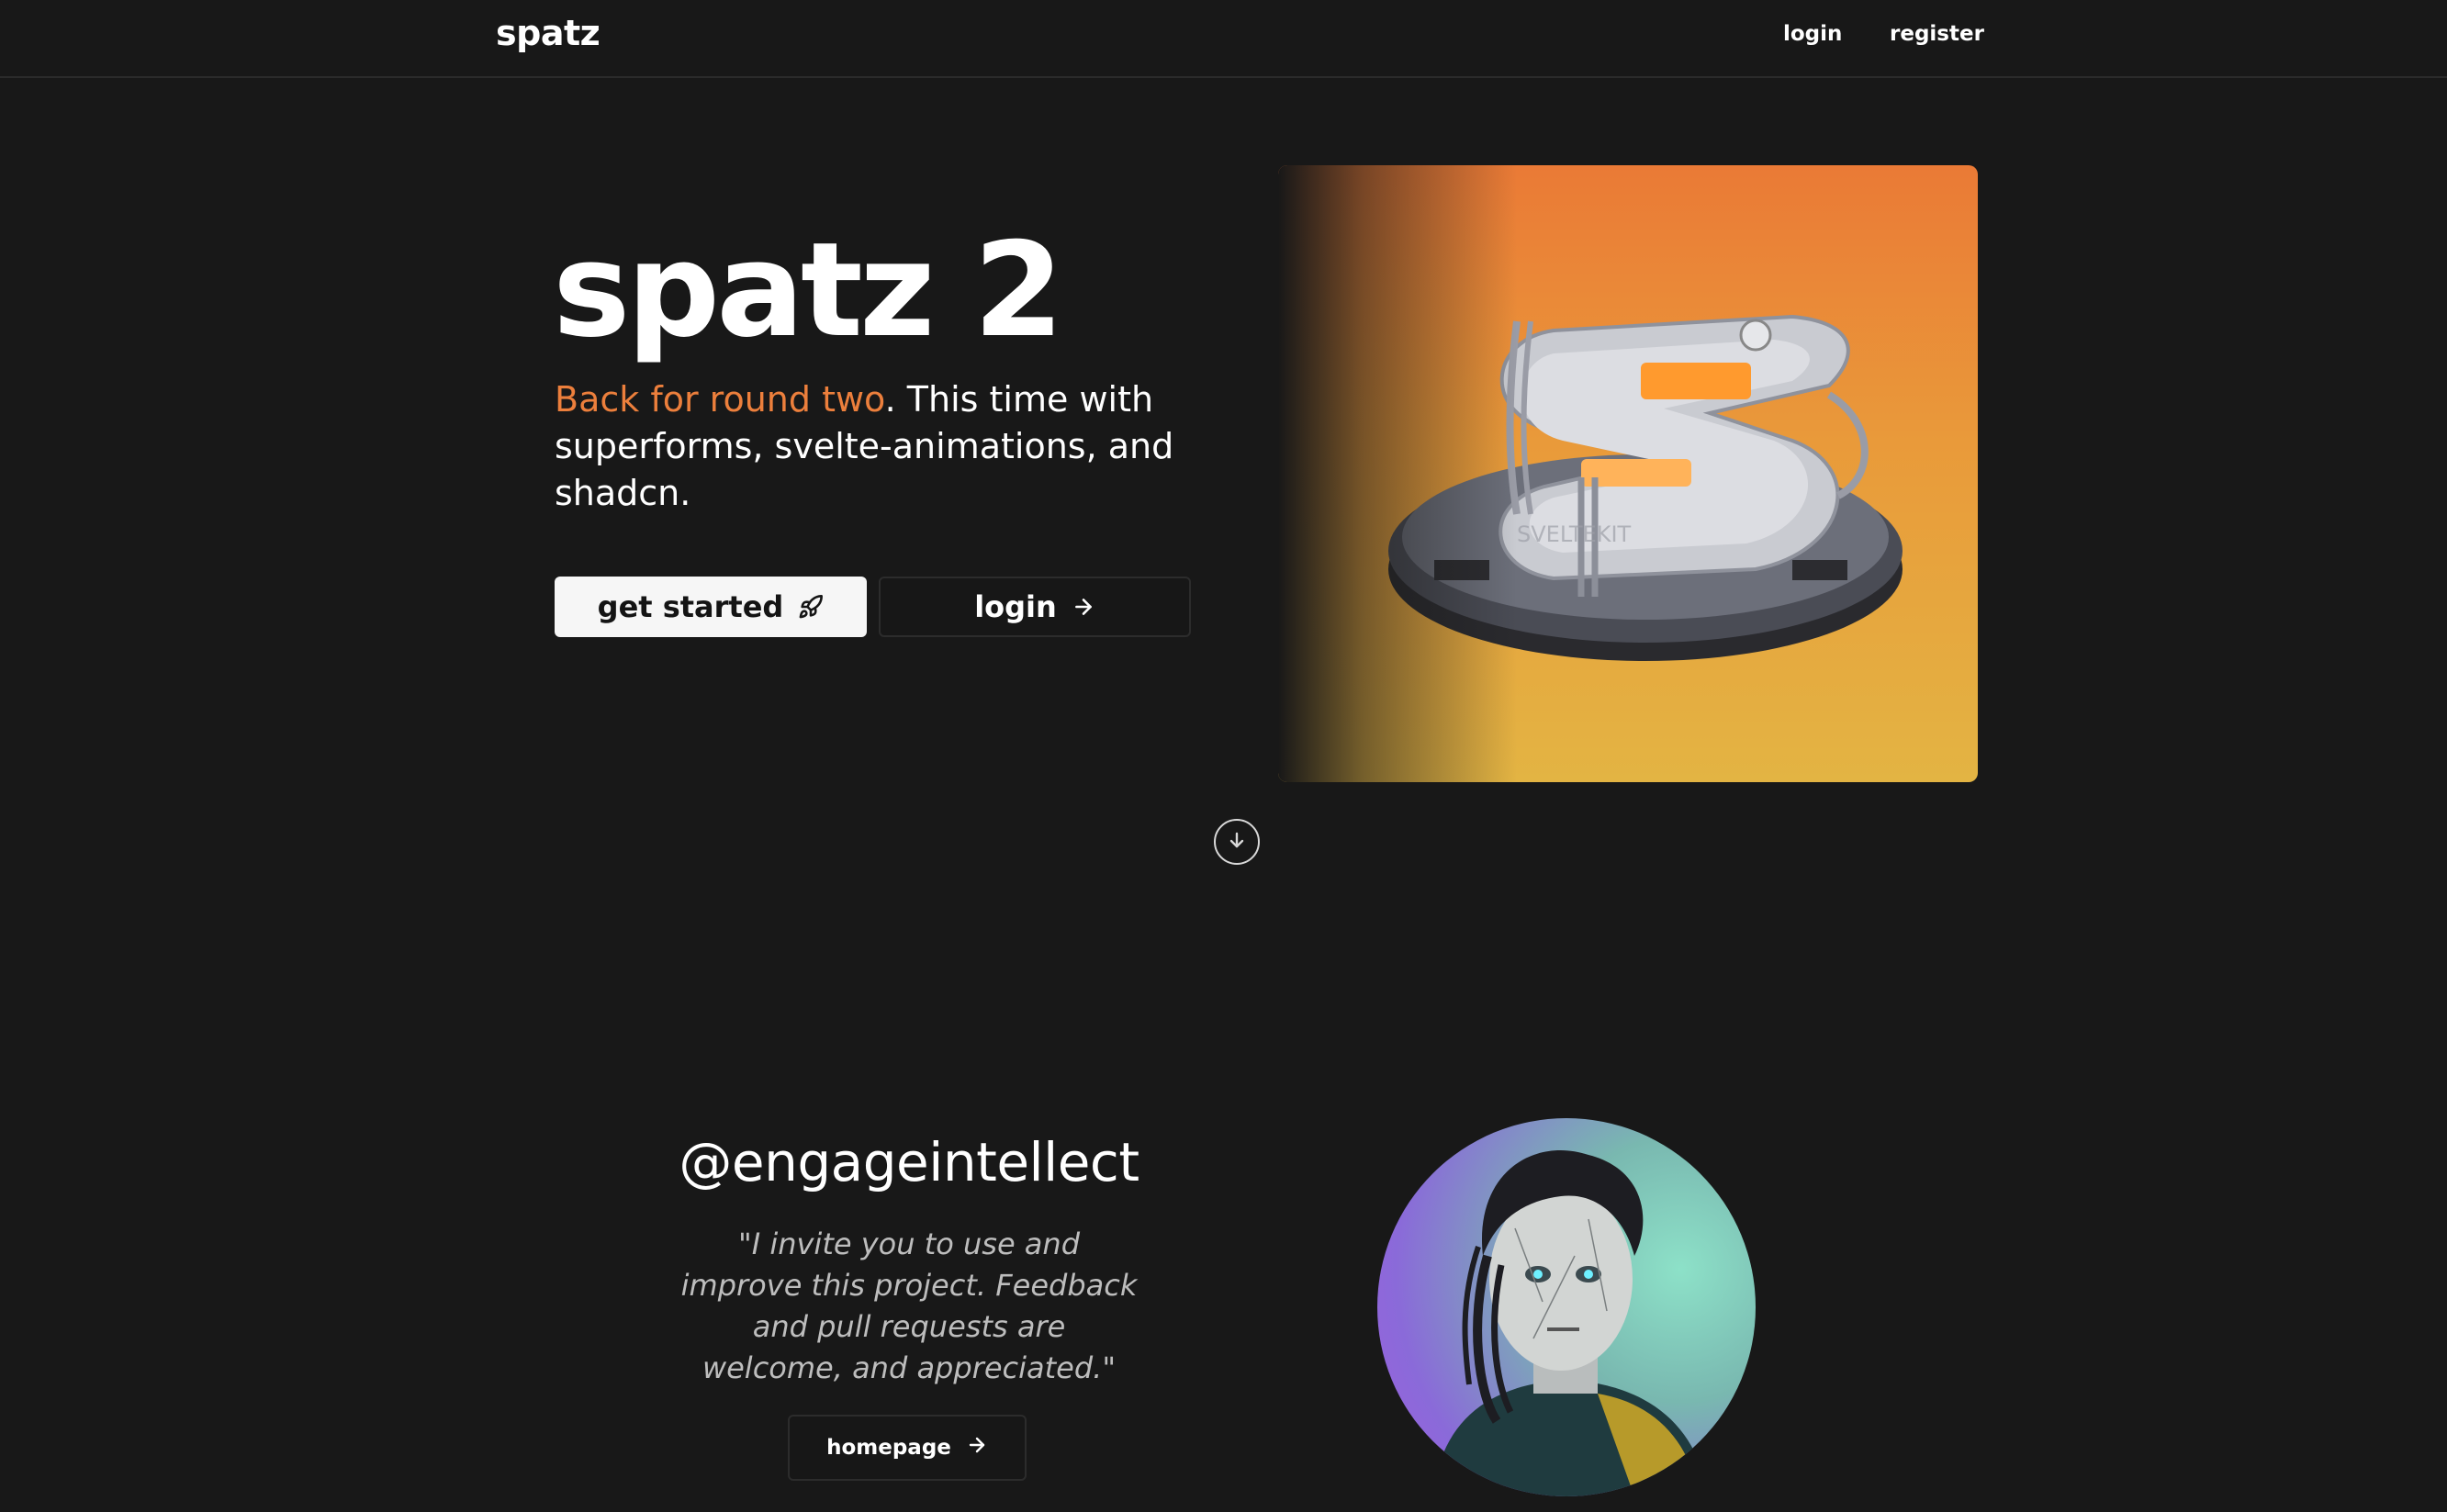 The image size is (2447, 1512). I want to click on navbar: spatz login register, so click(1223, 39).